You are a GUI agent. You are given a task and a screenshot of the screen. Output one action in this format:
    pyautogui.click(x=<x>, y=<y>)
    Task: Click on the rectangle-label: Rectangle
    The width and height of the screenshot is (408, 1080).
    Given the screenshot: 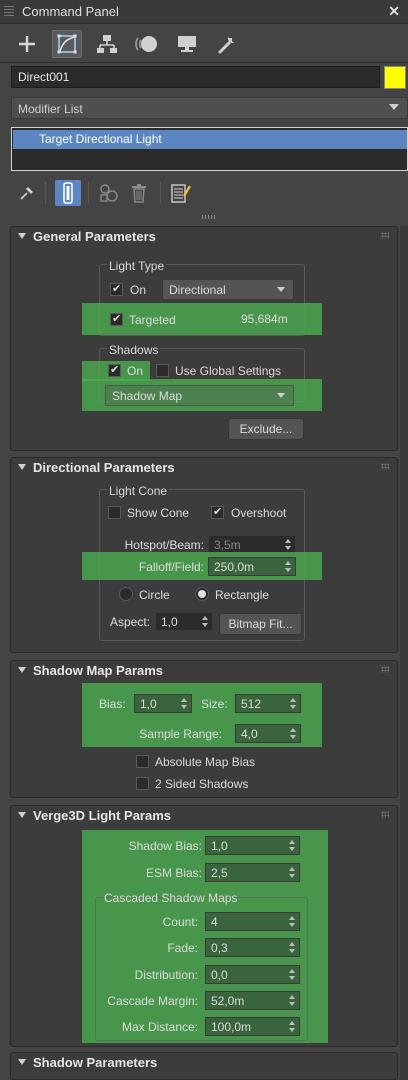 What is the action you would take?
    pyautogui.click(x=242, y=595)
    